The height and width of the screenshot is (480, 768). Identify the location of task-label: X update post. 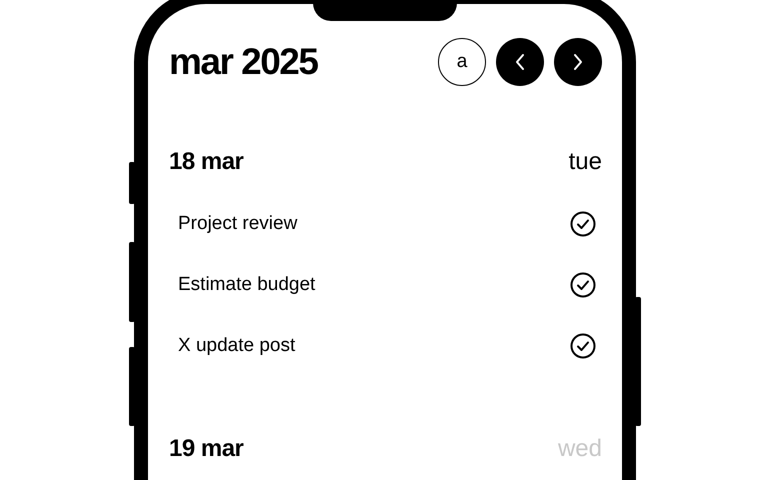
(237, 346).